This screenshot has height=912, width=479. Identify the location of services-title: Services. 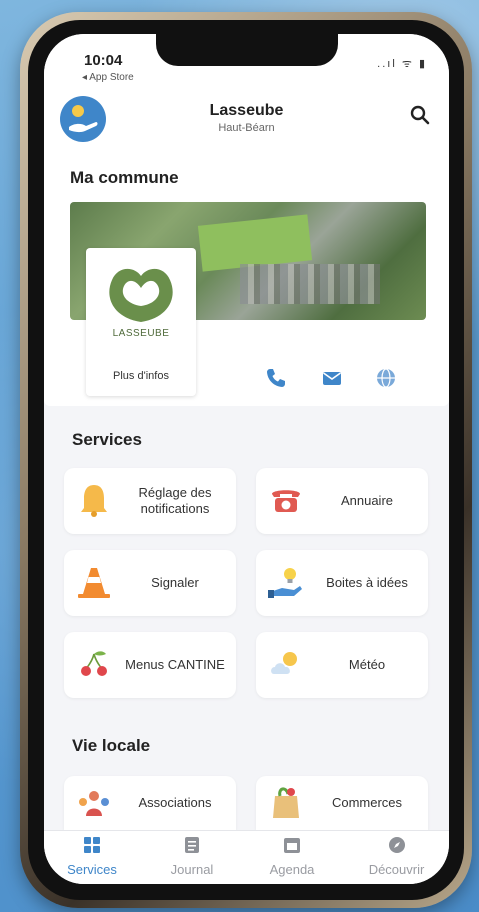
(107, 439).